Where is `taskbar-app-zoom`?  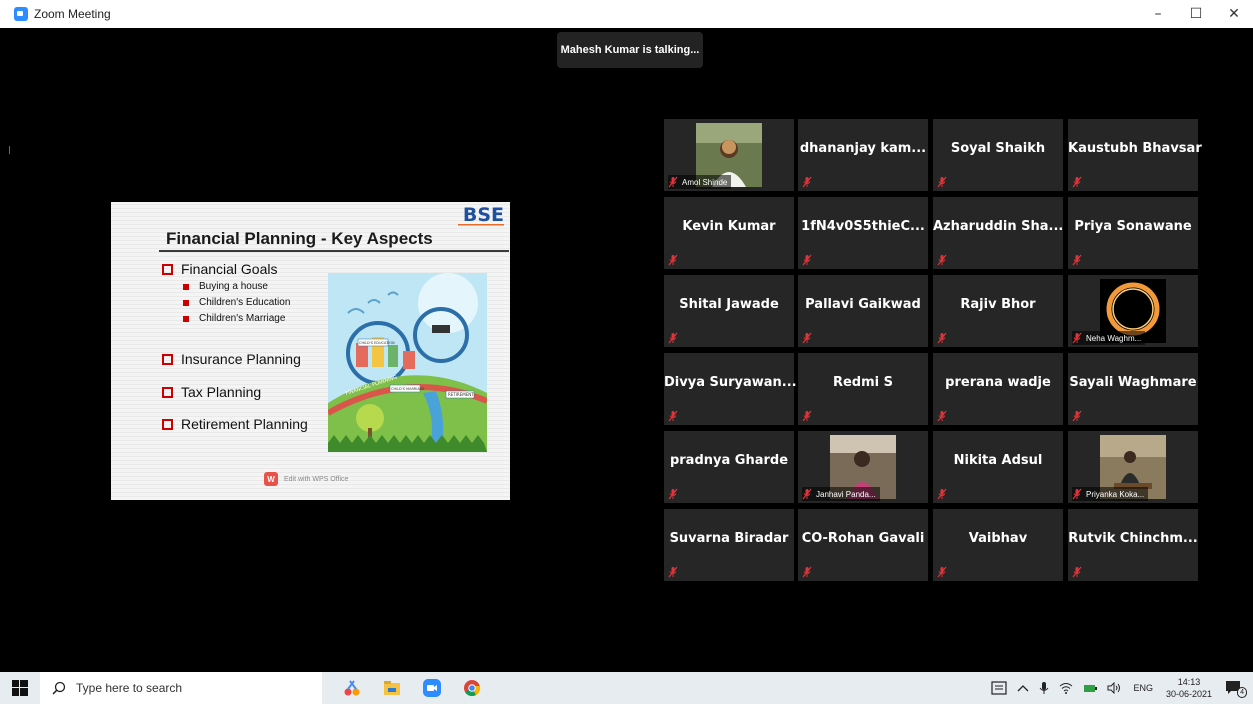 taskbar-app-zoom is located at coordinates (432, 688).